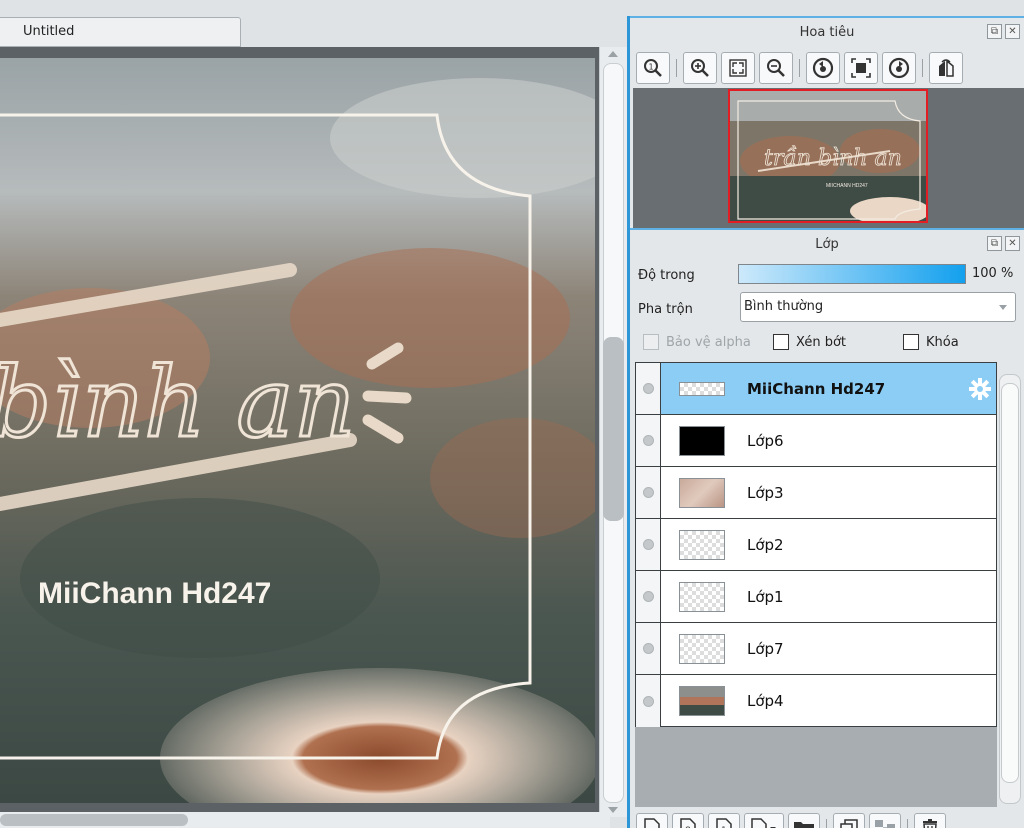  I want to click on document-tab: Untitled, so click(120, 32).